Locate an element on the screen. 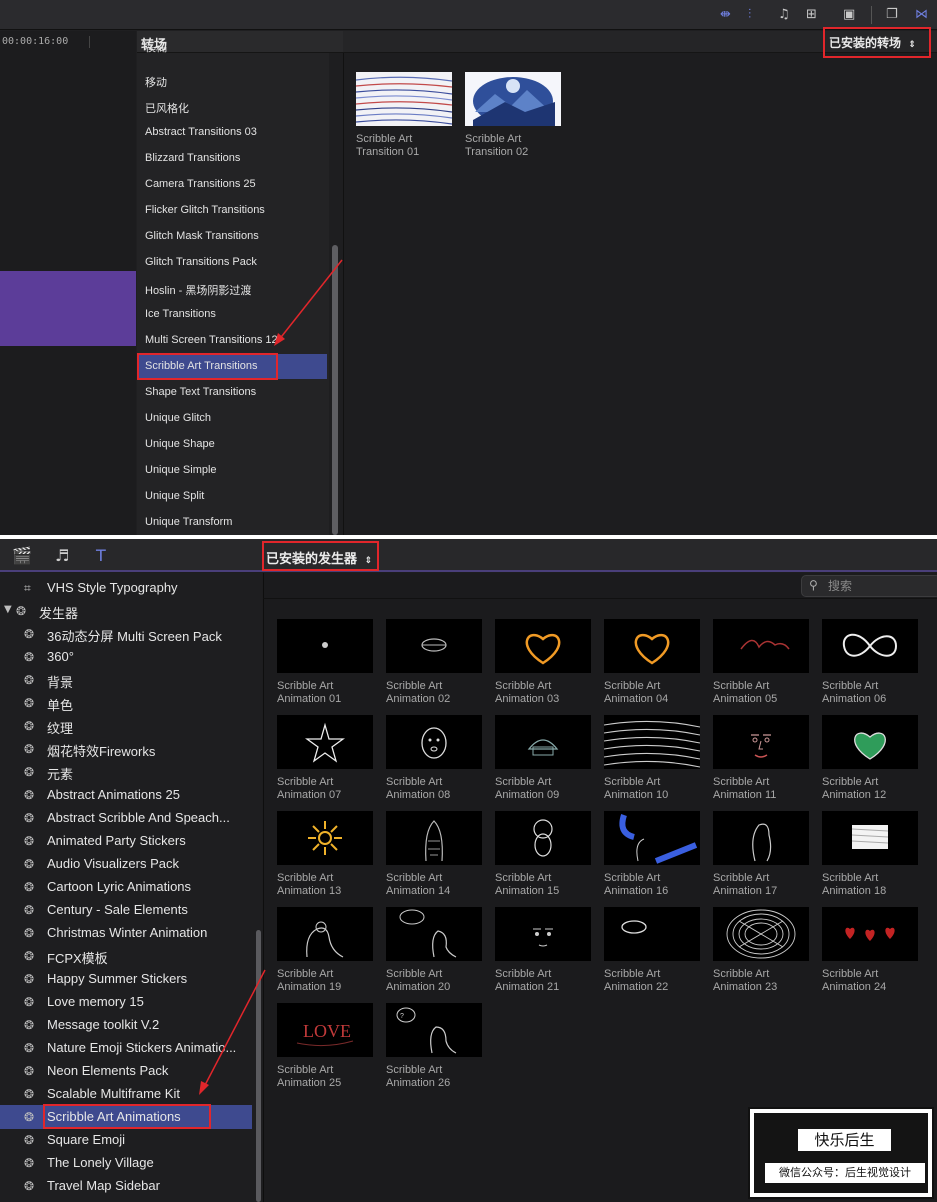  generators-toolbar is located at coordinates (468, 555).